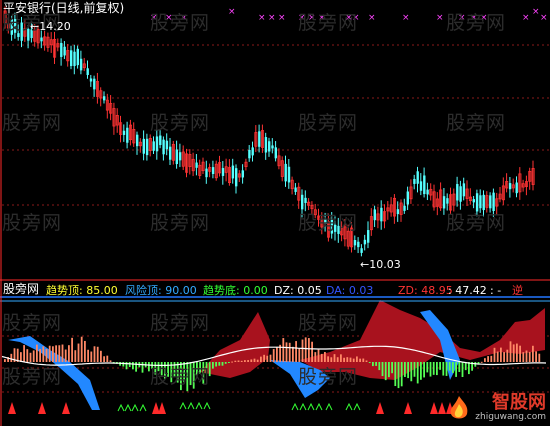 The height and width of the screenshot is (426, 550). I want to click on value-readout: : 47.42, so click(467, 290).